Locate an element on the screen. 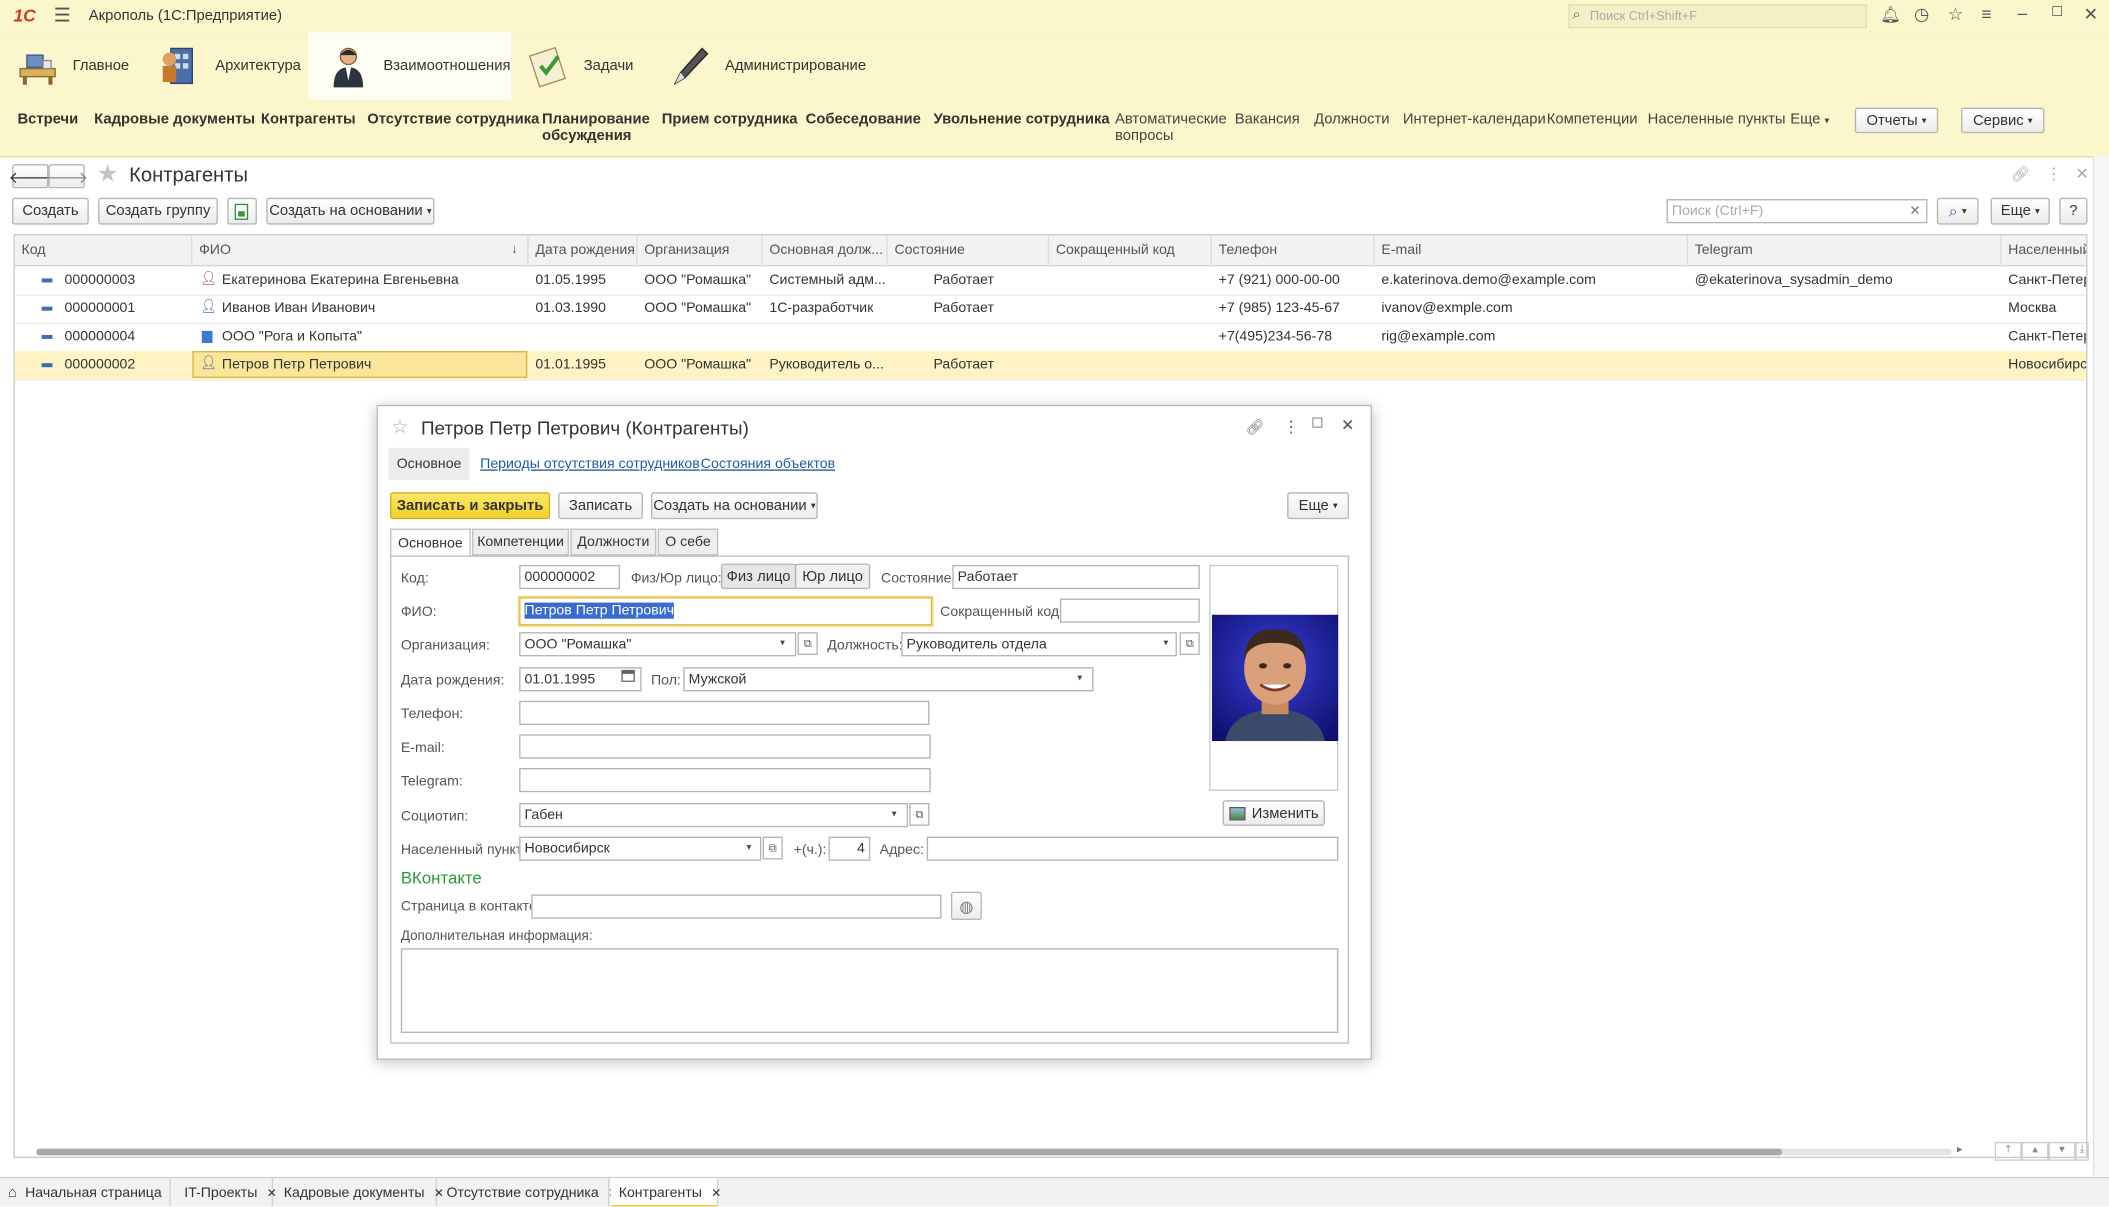 The width and height of the screenshot is (2109, 1207). telegram-field is located at coordinates (725, 780).